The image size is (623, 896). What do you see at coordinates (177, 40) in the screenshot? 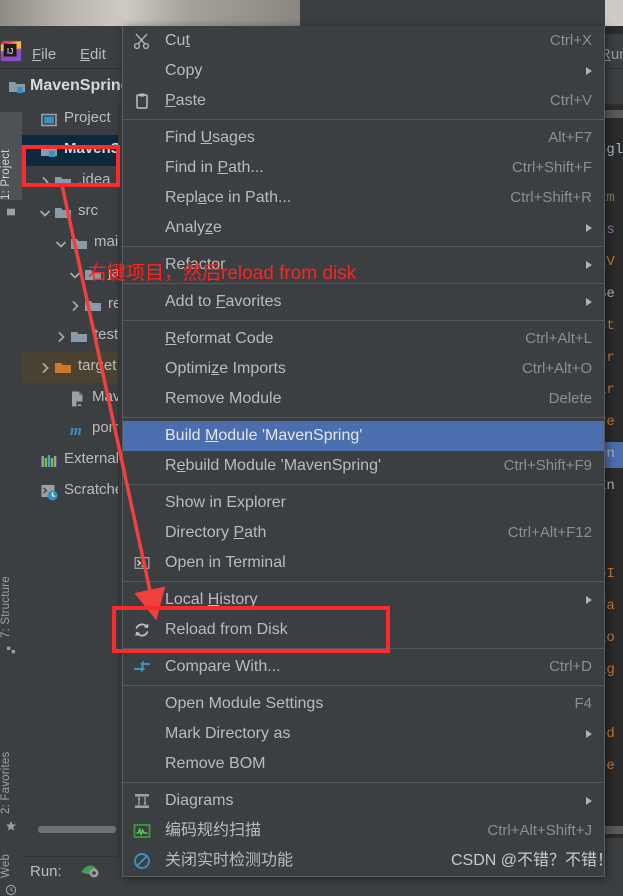
I see `menu-item-label: Cut` at bounding box center [177, 40].